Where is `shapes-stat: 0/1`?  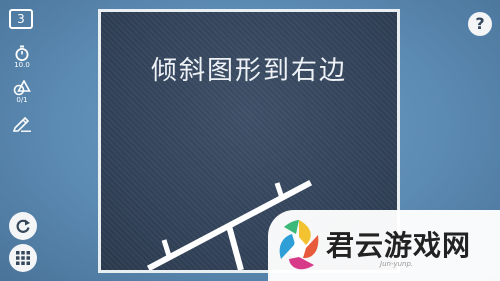 shapes-stat: 0/1 is located at coordinates (22, 92).